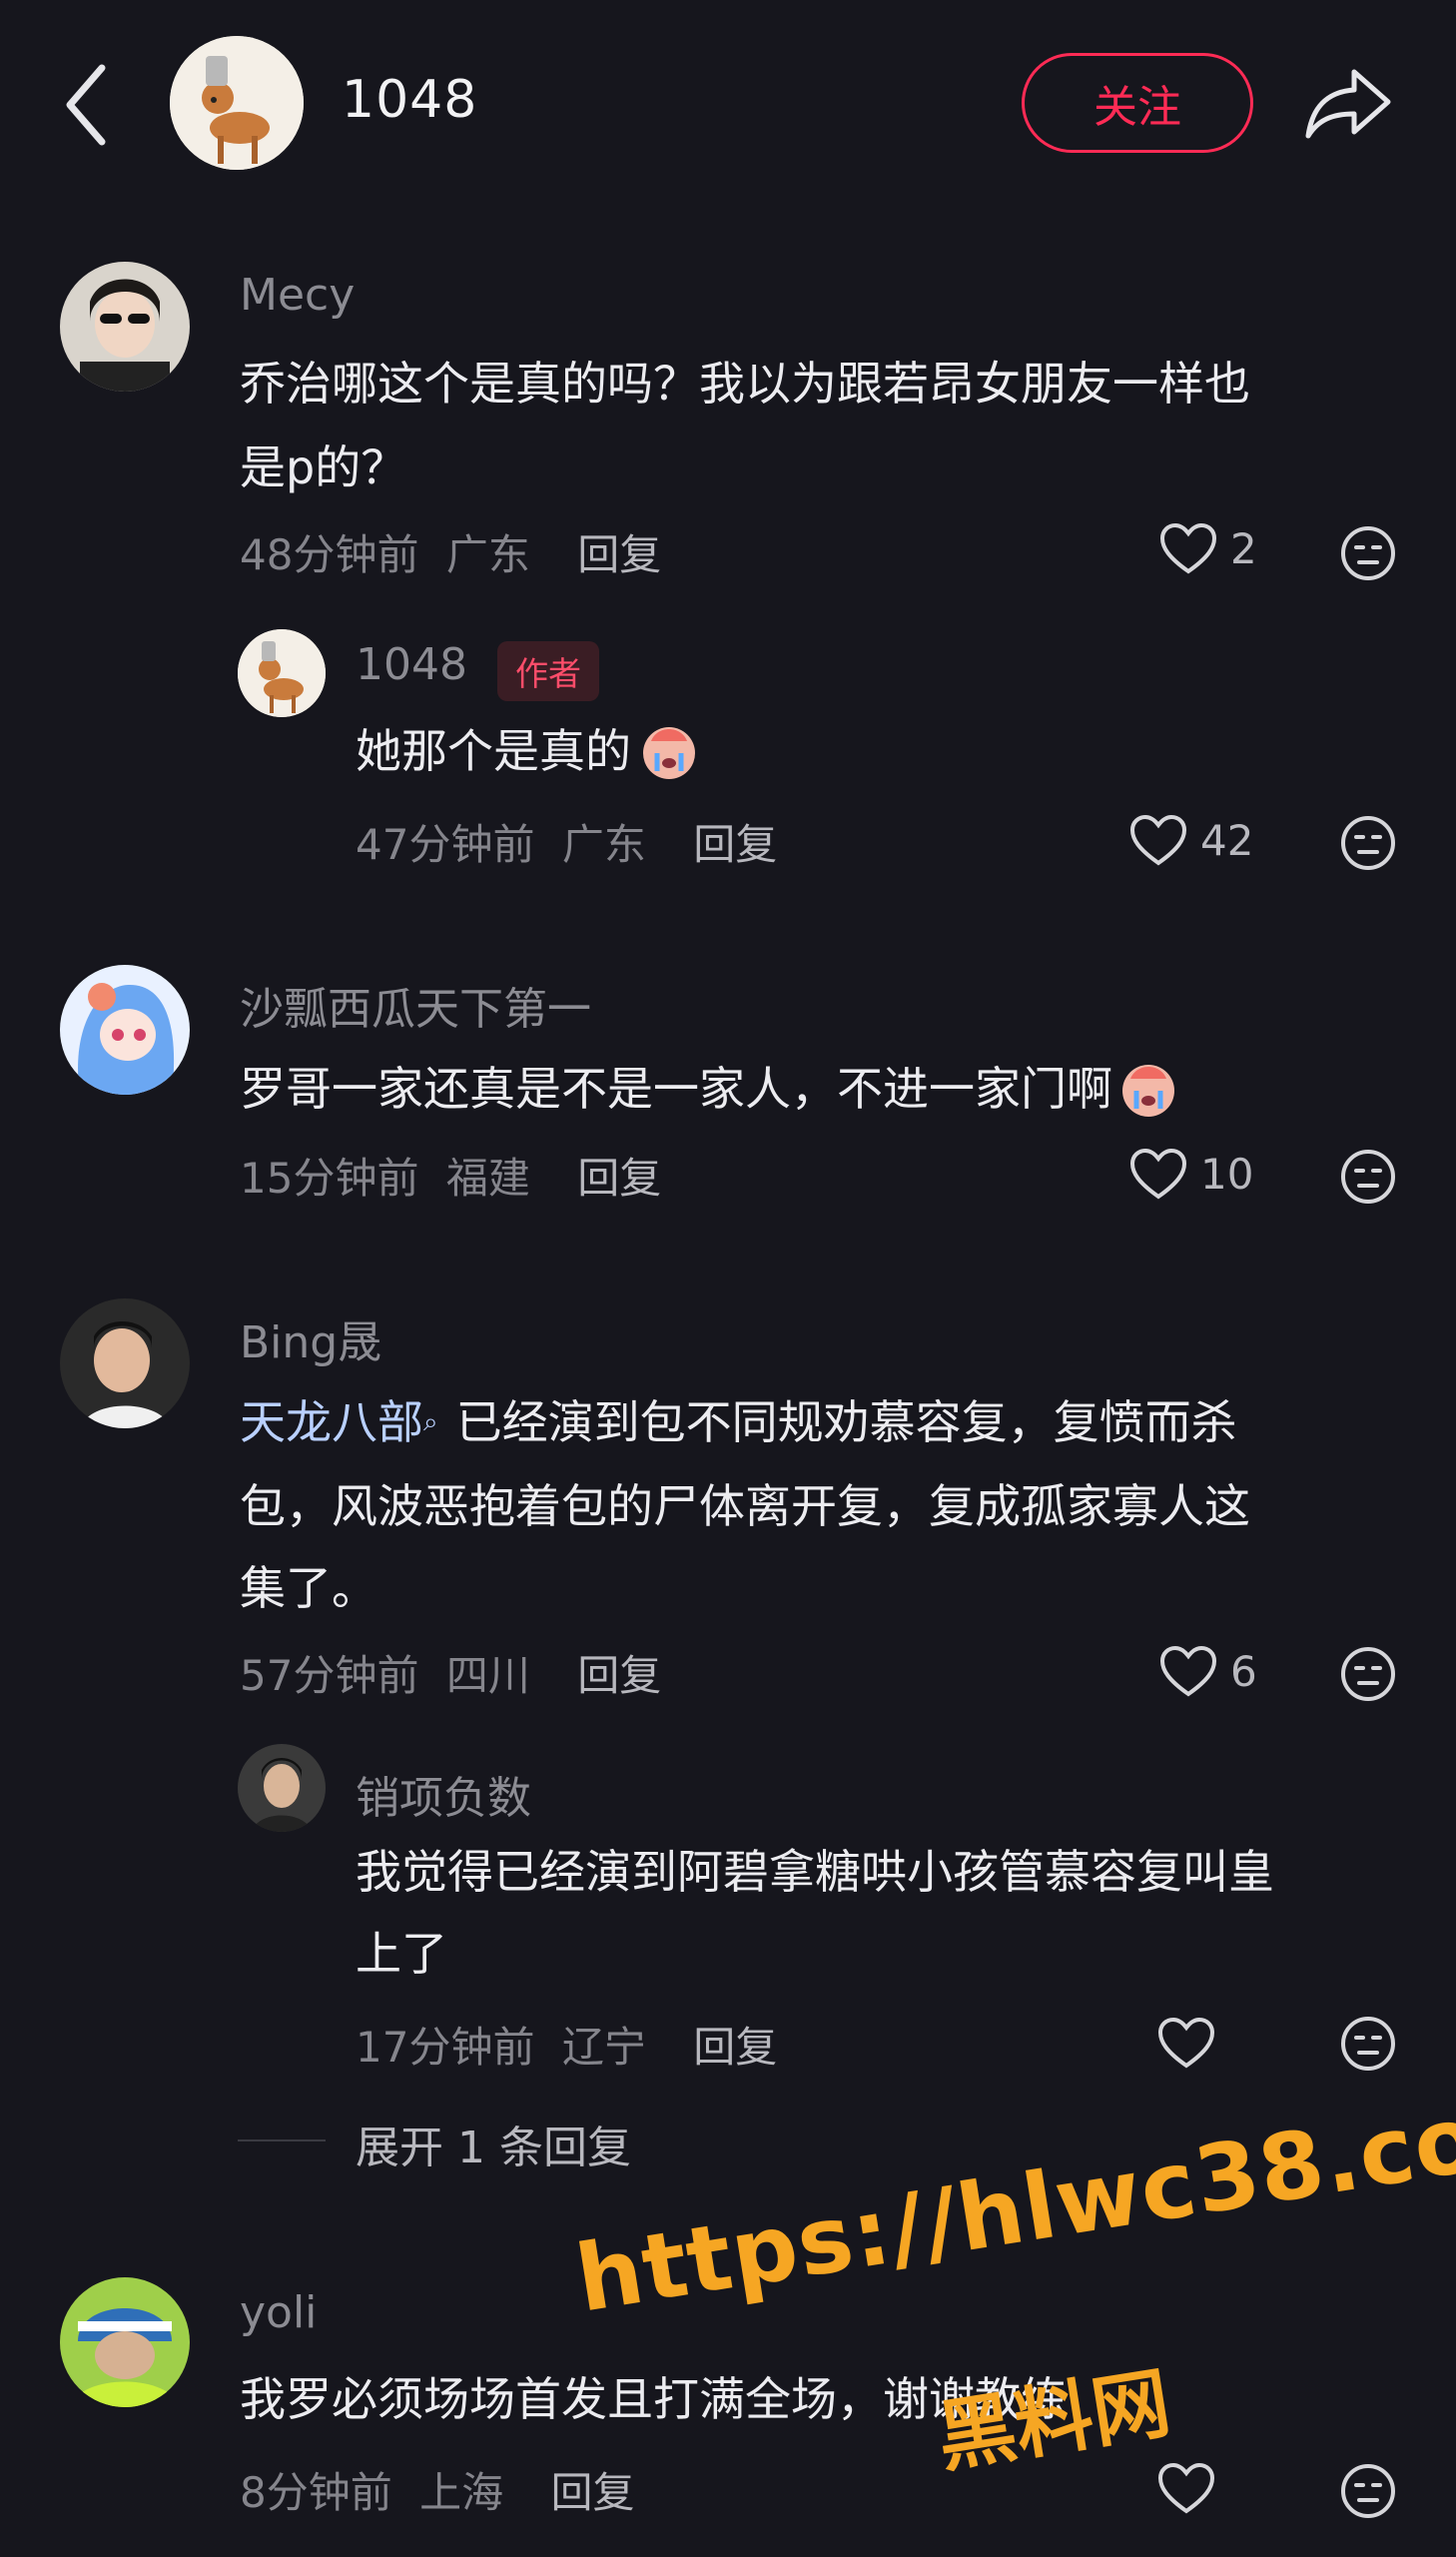  What do you see at coordinates (87, 105) in the screenshot?
I see `back-arrow-icon` at bounding box center [87, 105].